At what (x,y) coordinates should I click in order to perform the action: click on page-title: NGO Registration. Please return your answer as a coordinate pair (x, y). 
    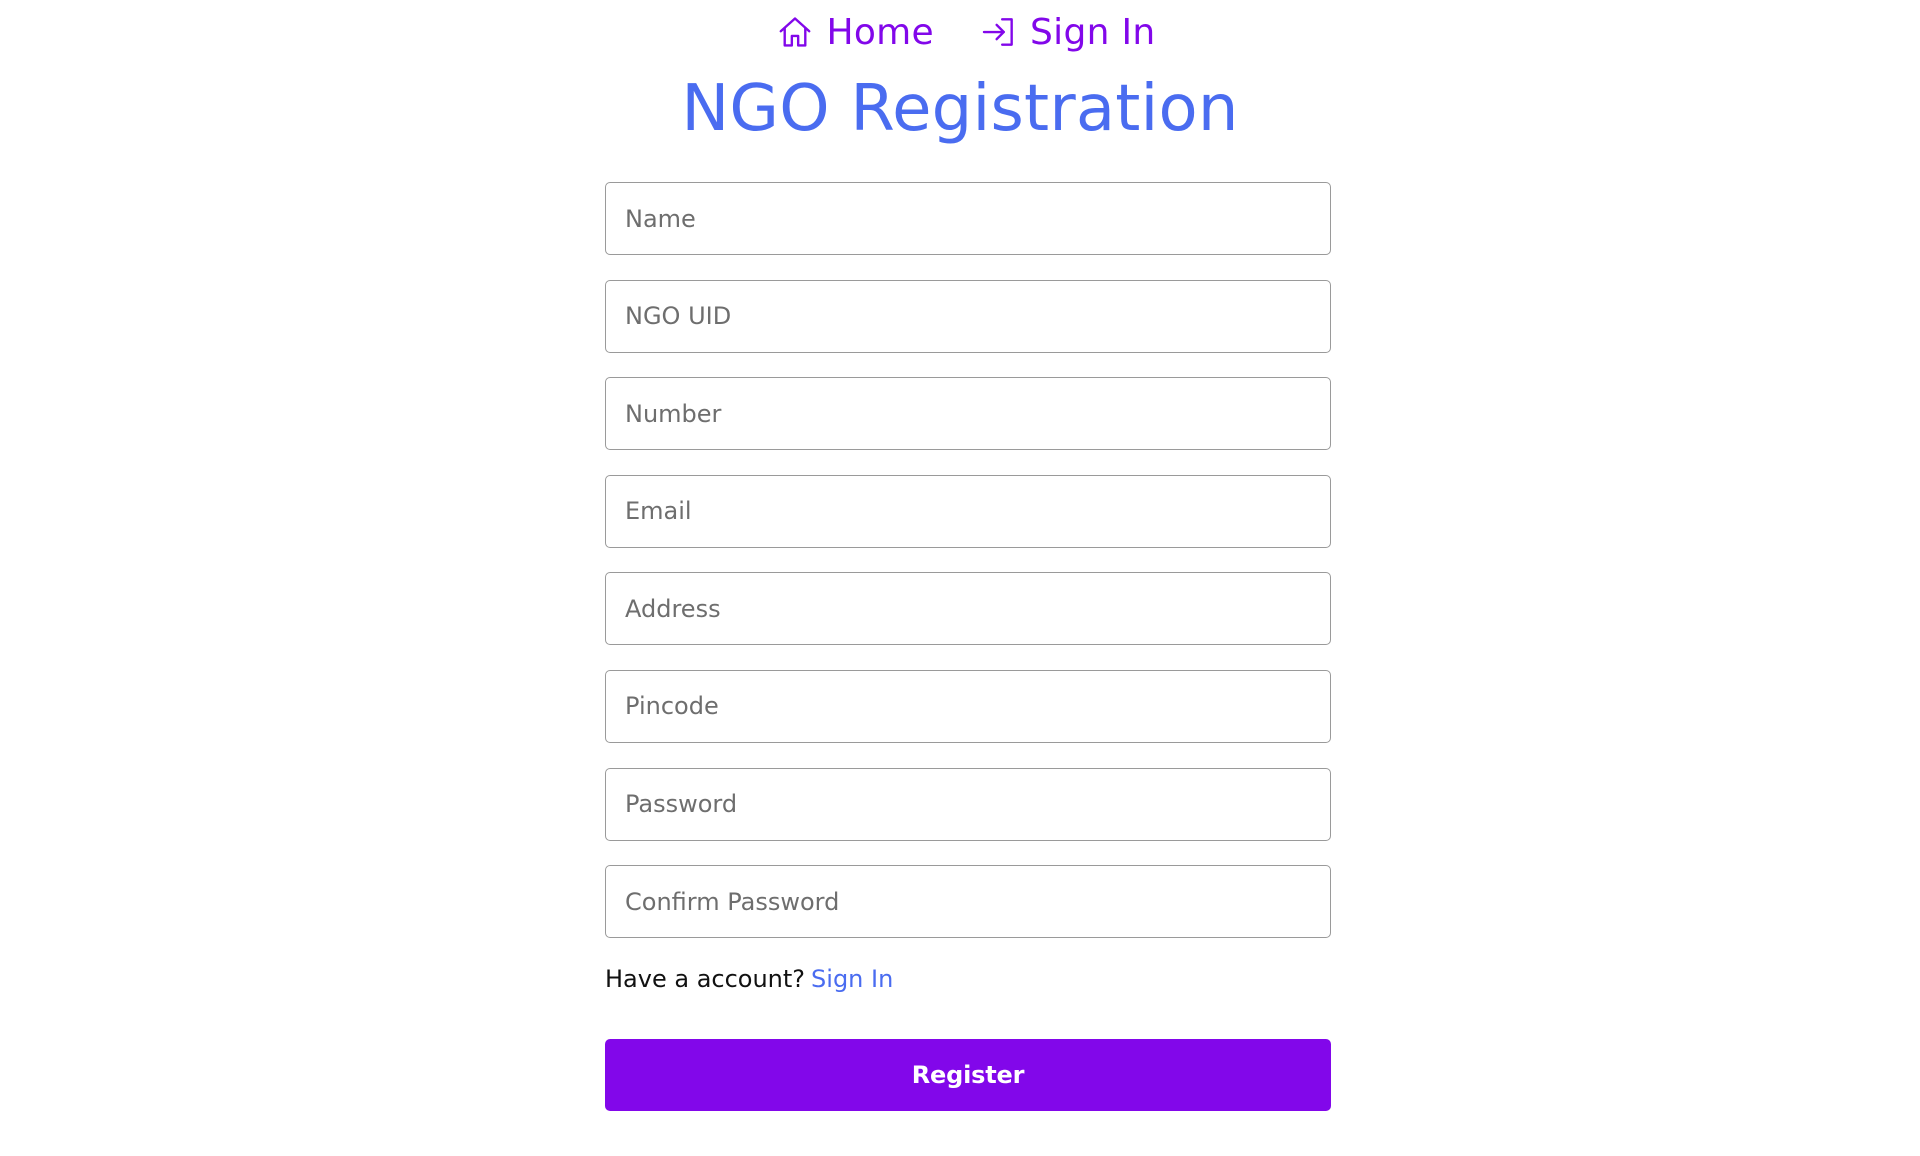
    Looking at the image, I should click on (960, 109).